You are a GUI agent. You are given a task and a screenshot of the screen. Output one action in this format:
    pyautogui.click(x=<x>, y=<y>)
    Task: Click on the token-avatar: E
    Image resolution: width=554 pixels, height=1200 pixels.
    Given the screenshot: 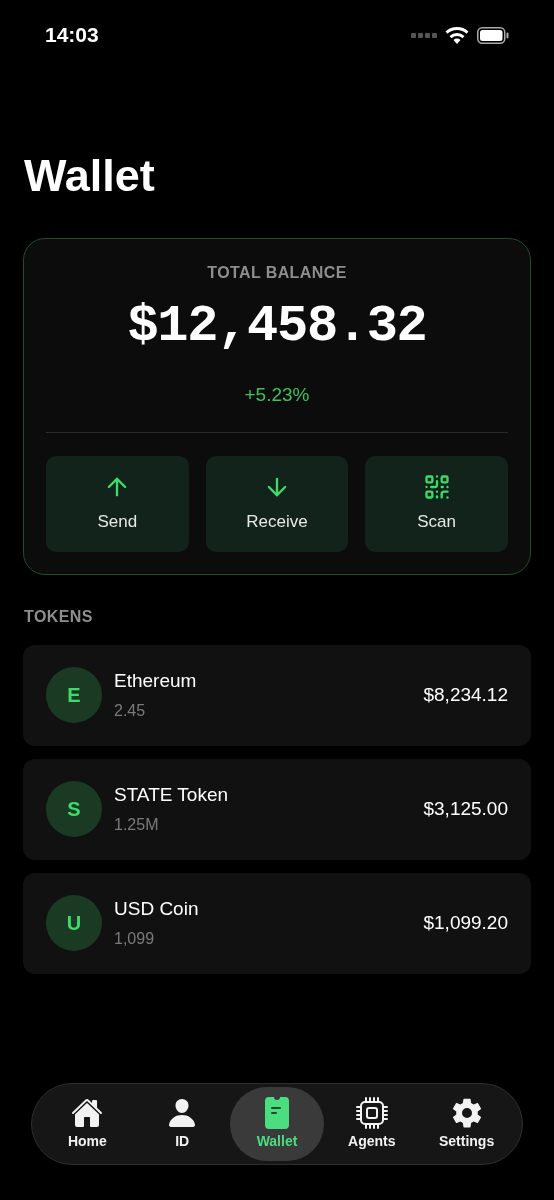 What is the action you would take?
    pyautogui.click(x=74, y=695)
    